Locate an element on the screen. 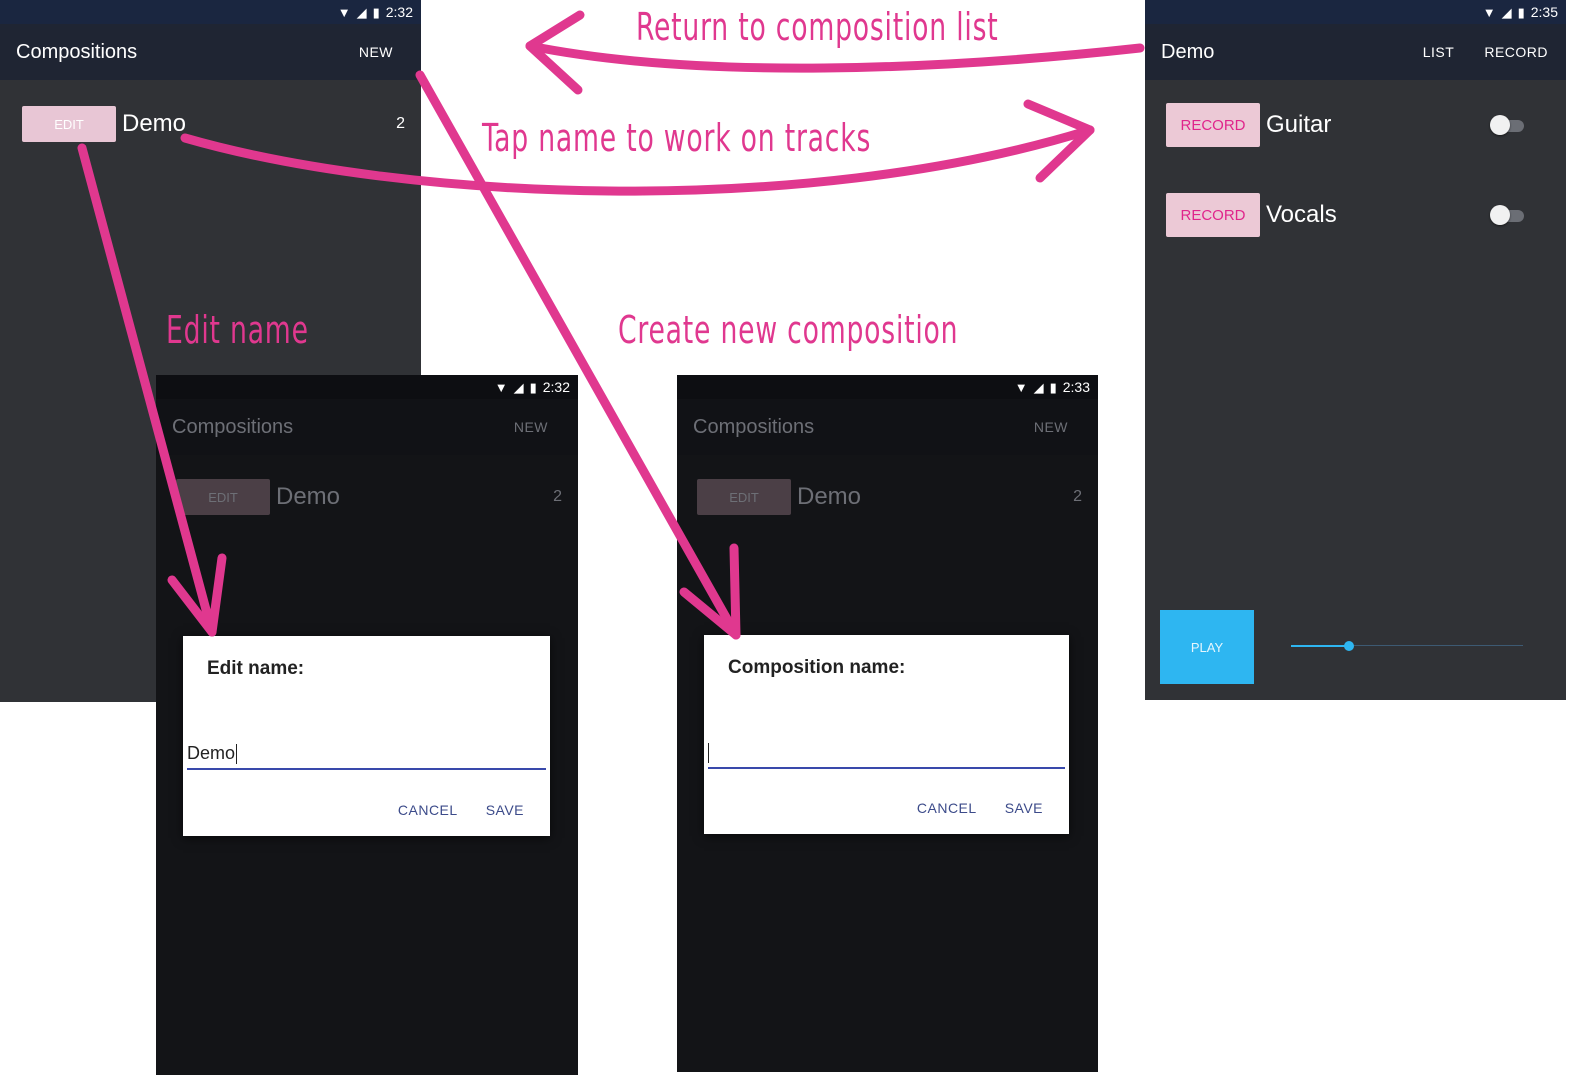 This screenshot has width=1586, height=1085. status-time: 2:33 is located at coordinates (1076, 387).